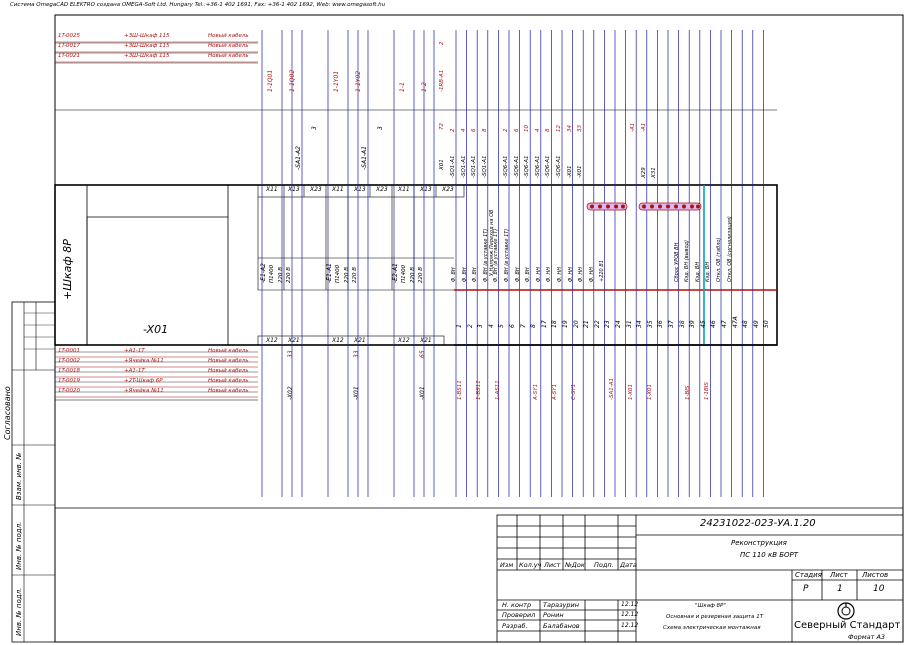 This screenshot has height=645, width=910. I want to click on stamp-replace: Взам. инв. №, so click(19, 476).